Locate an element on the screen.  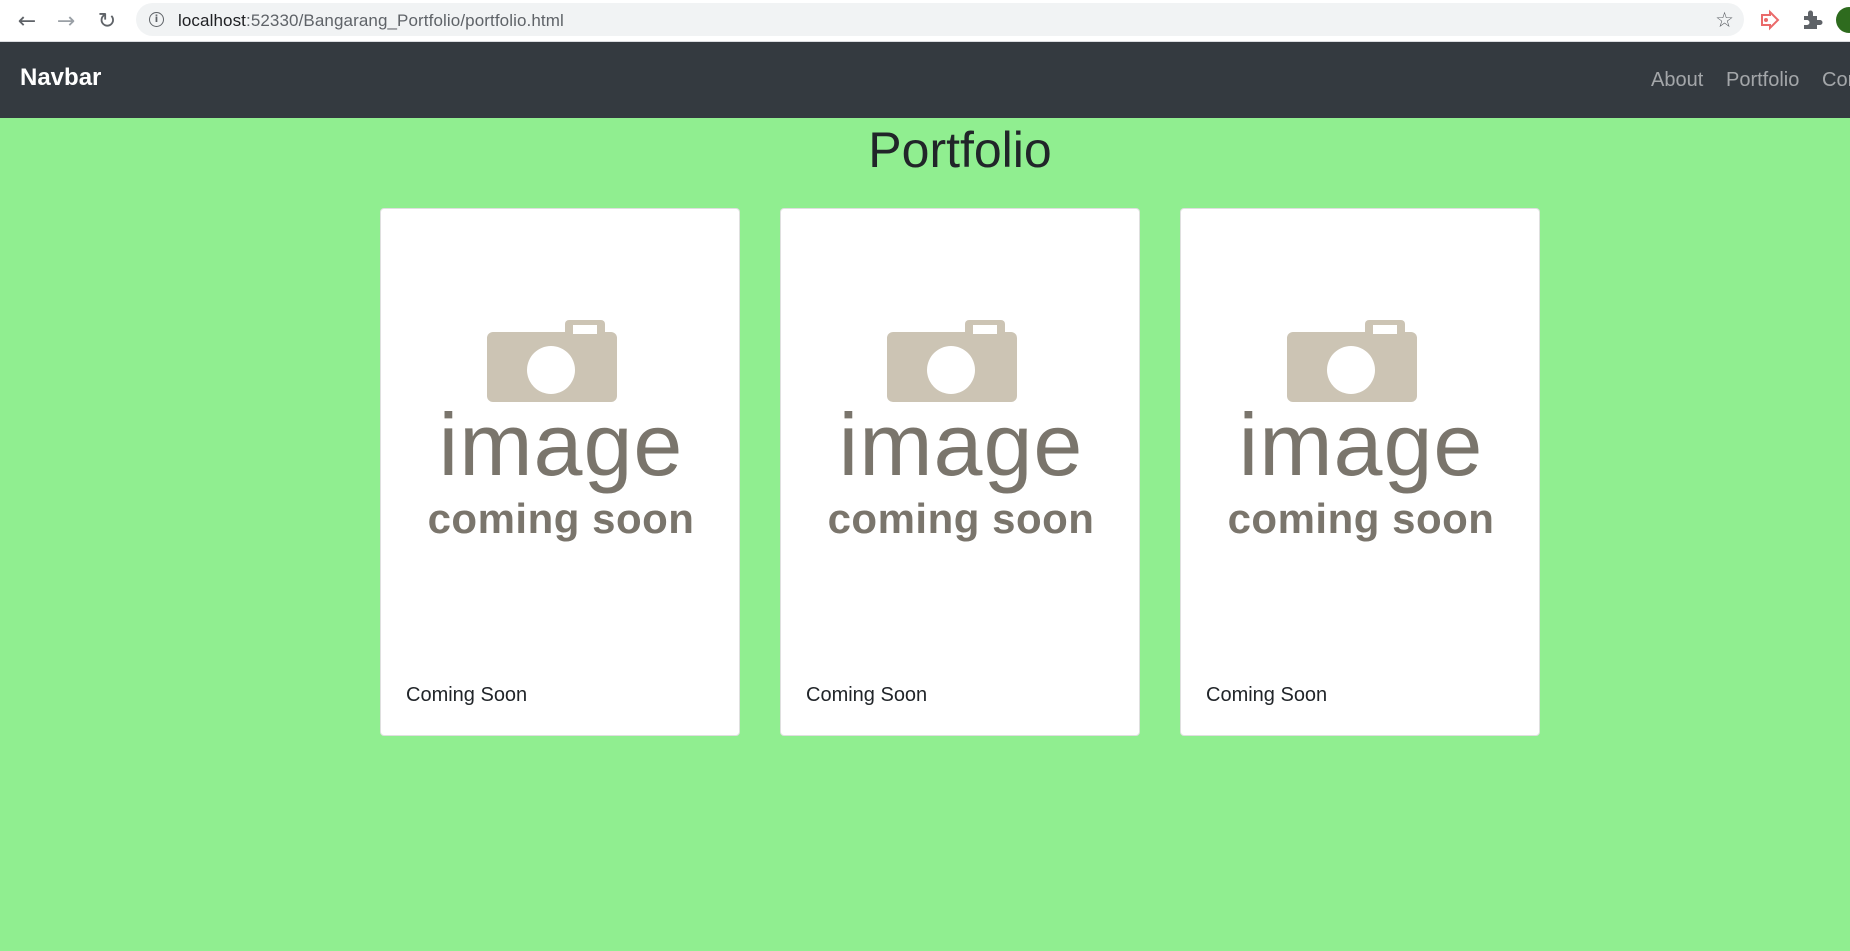
site-navbar: Navbar About Portfolio Contact is located at coordinates (925, 80).